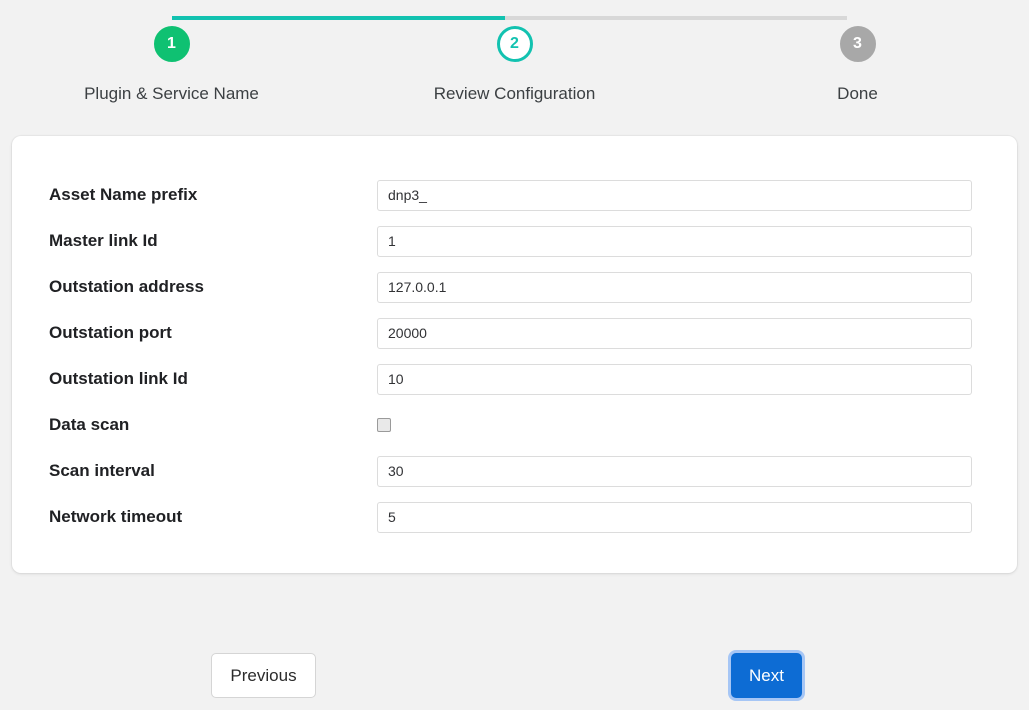  What do you see at coordinates (766, 675) in the screenshot?
I see `next-button: Next` at bounding box center [766, 675].